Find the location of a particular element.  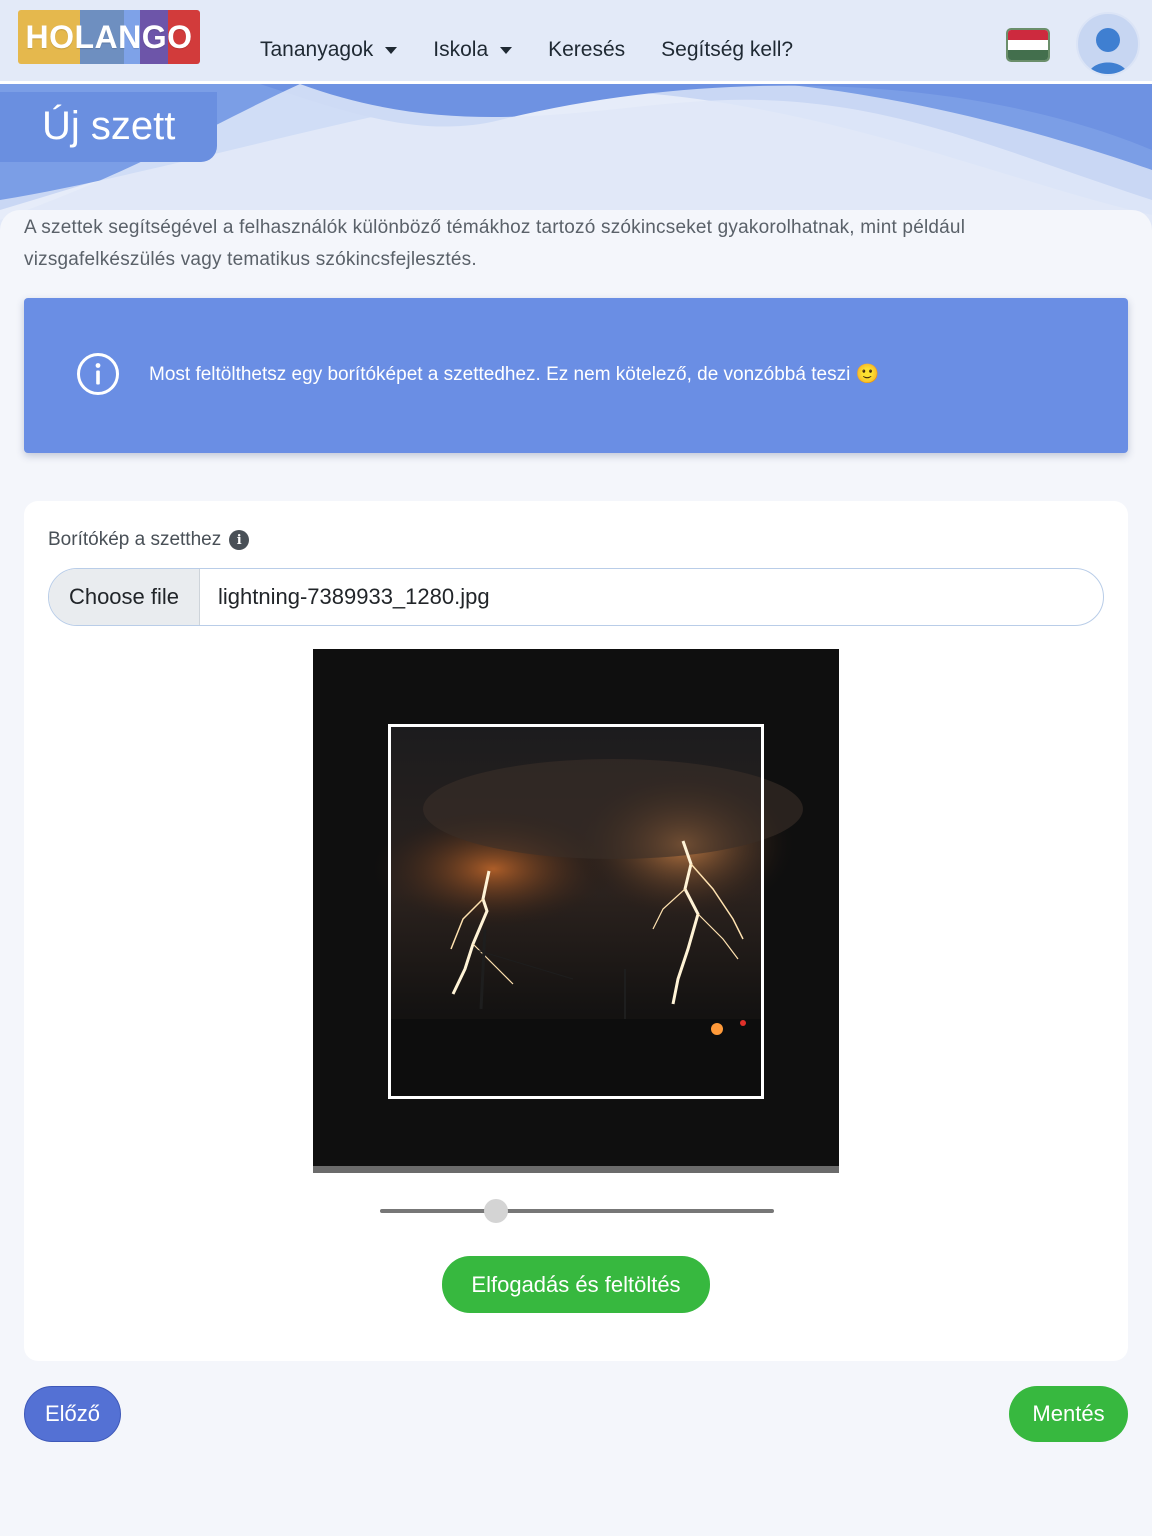

cover-image-label: Borítókép a szetthez i is located at coordinates (149, 540).